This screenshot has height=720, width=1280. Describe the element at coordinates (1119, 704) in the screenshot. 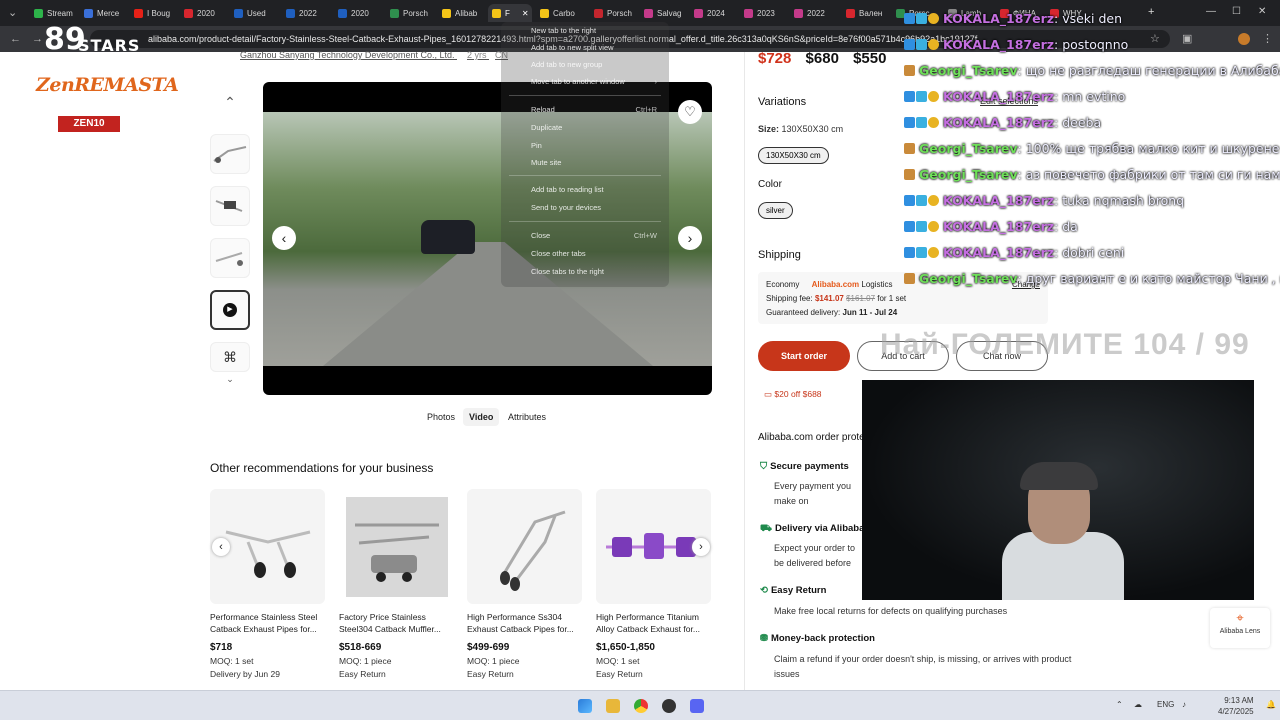

I see `tray-chevron-icon: ⌃` at that location.